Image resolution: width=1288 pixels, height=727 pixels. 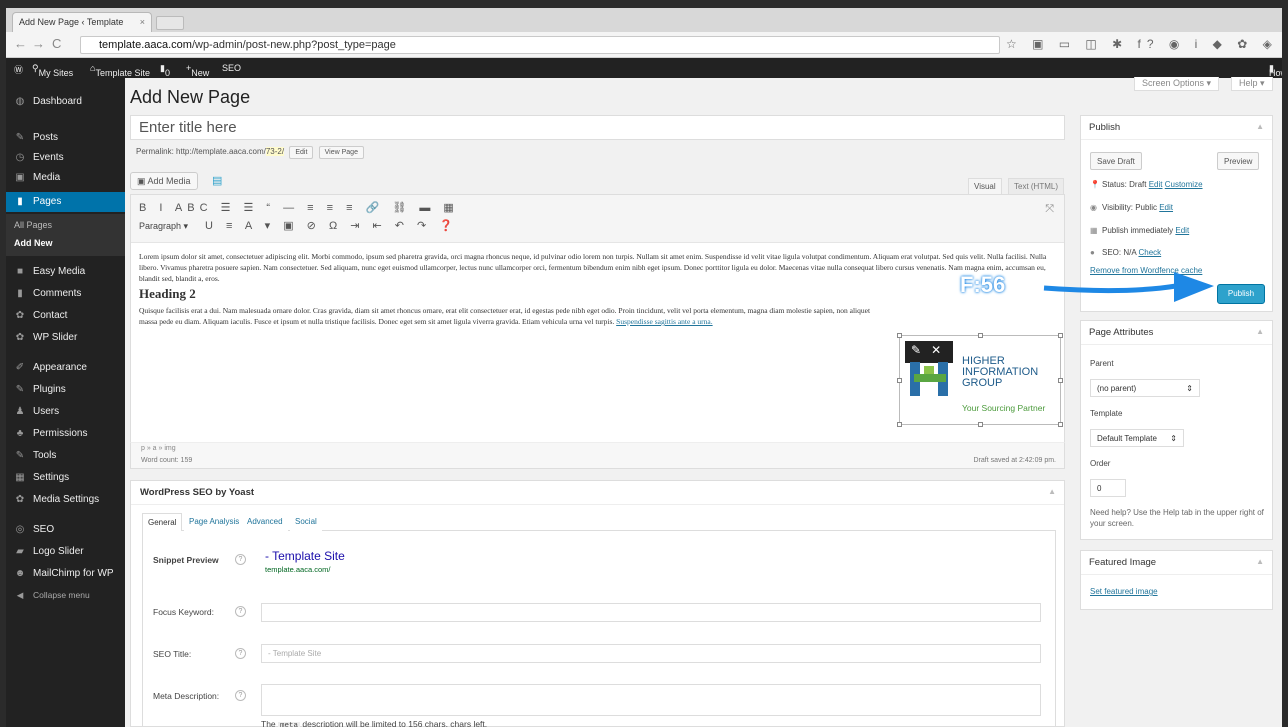 I want to click on howdy-link: Howdy, higwebadmin ▮, so click(x=1275, y=70).